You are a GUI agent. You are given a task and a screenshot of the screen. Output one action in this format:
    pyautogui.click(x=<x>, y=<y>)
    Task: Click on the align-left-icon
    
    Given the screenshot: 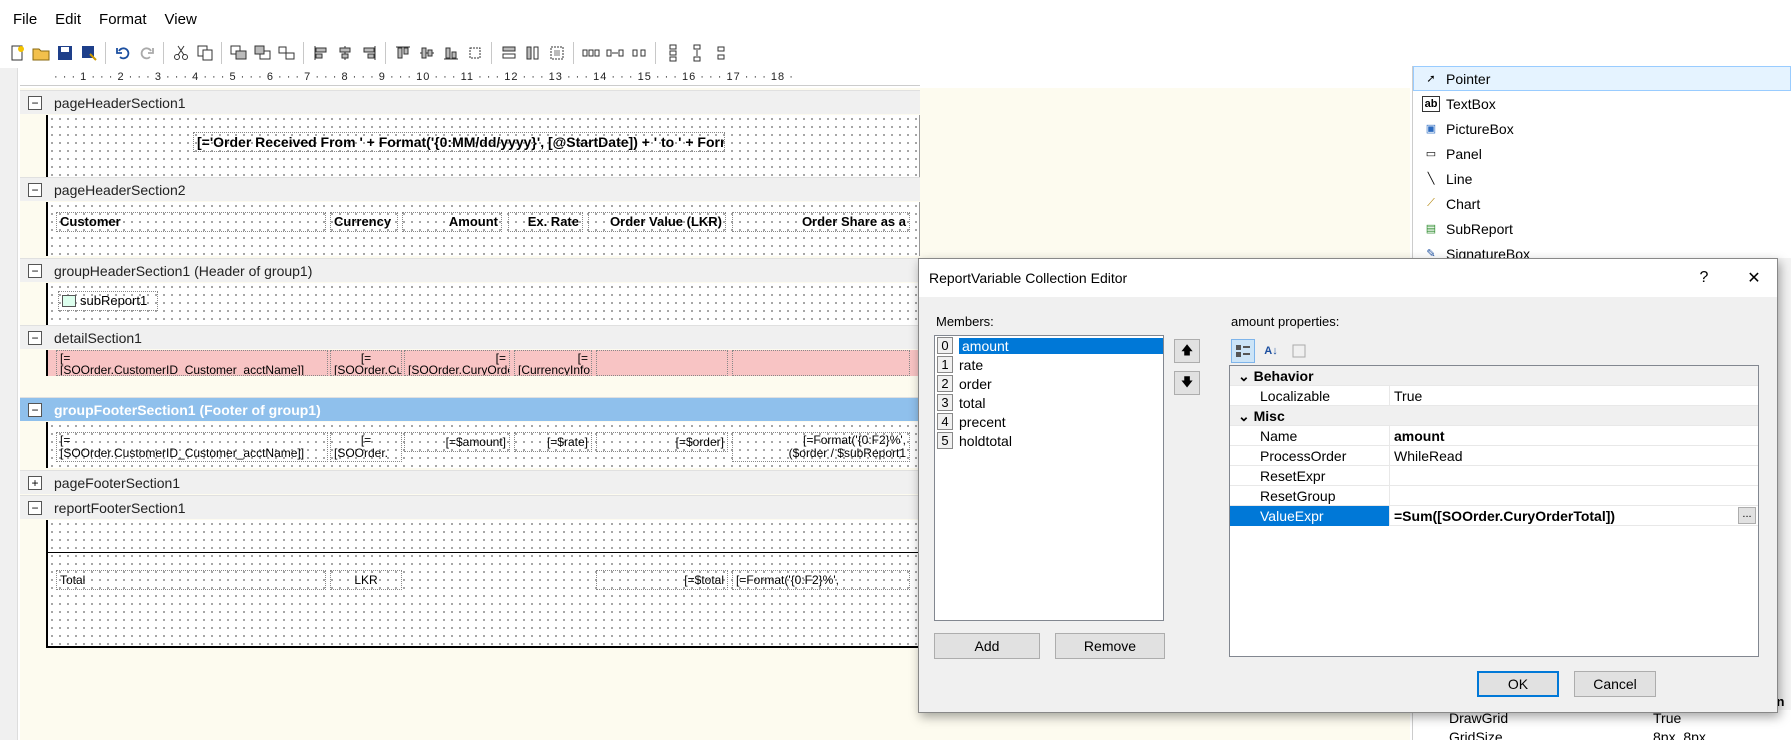 What is the action you would take?
    pyautogui.click(x=320, y=53)
    